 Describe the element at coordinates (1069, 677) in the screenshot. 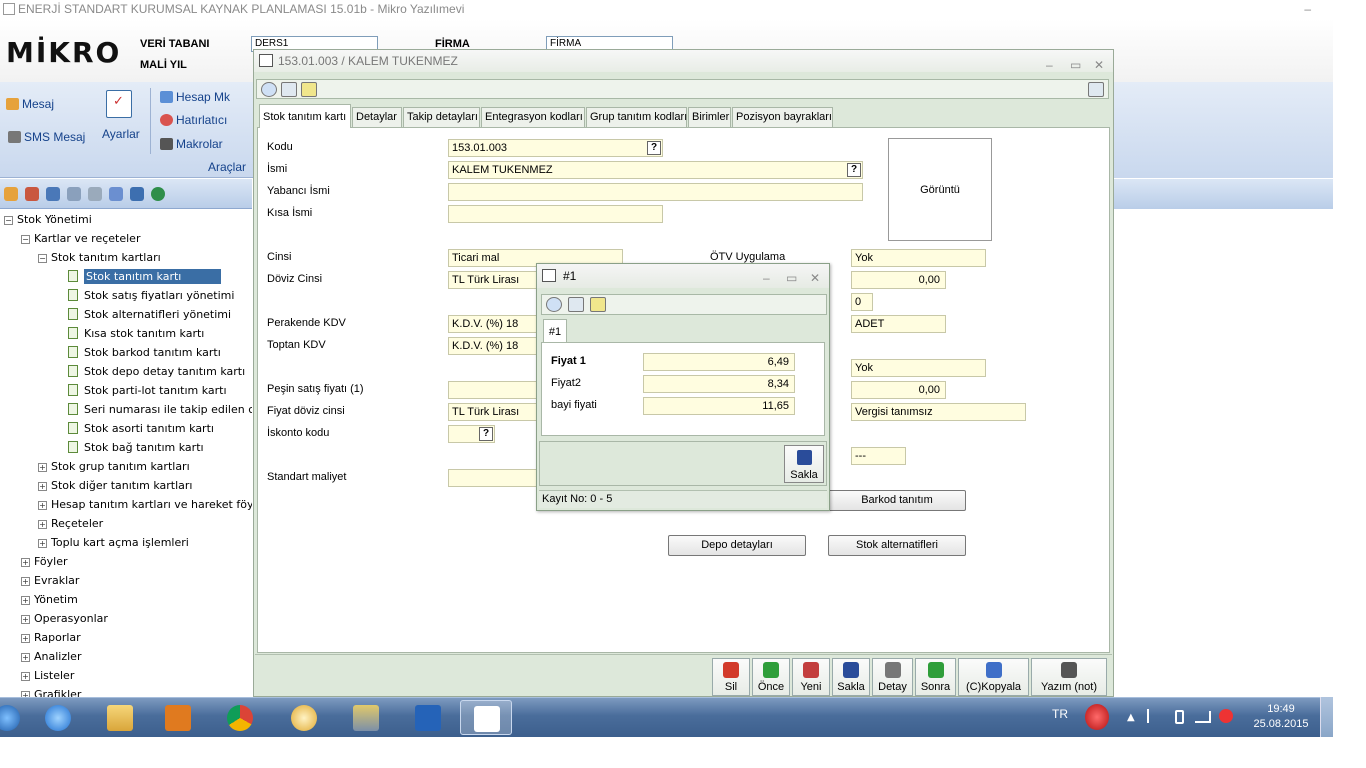

I see `yazim-not-button: Yazım (not)` at that location.